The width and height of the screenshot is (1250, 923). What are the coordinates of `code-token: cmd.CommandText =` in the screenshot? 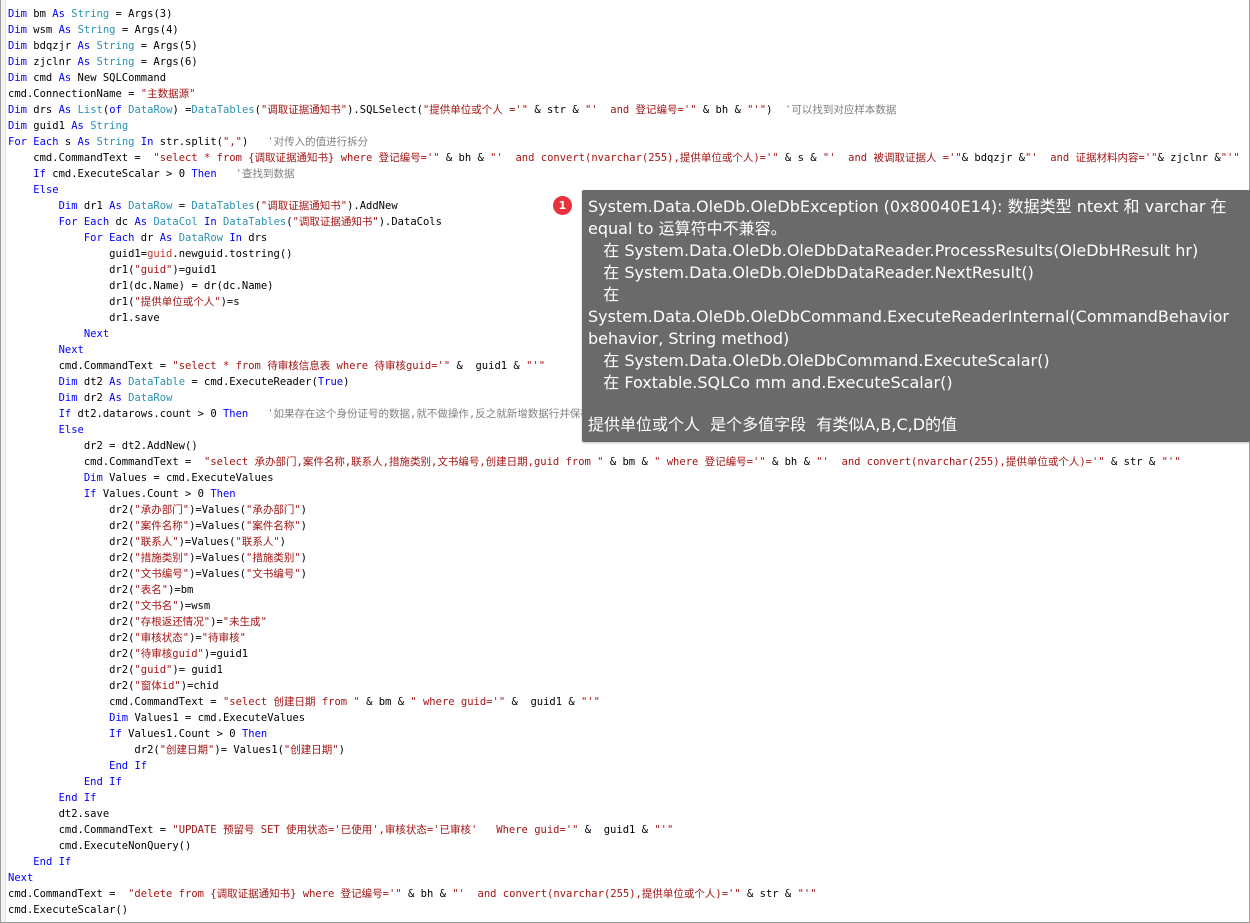 It's located at (81, 158).